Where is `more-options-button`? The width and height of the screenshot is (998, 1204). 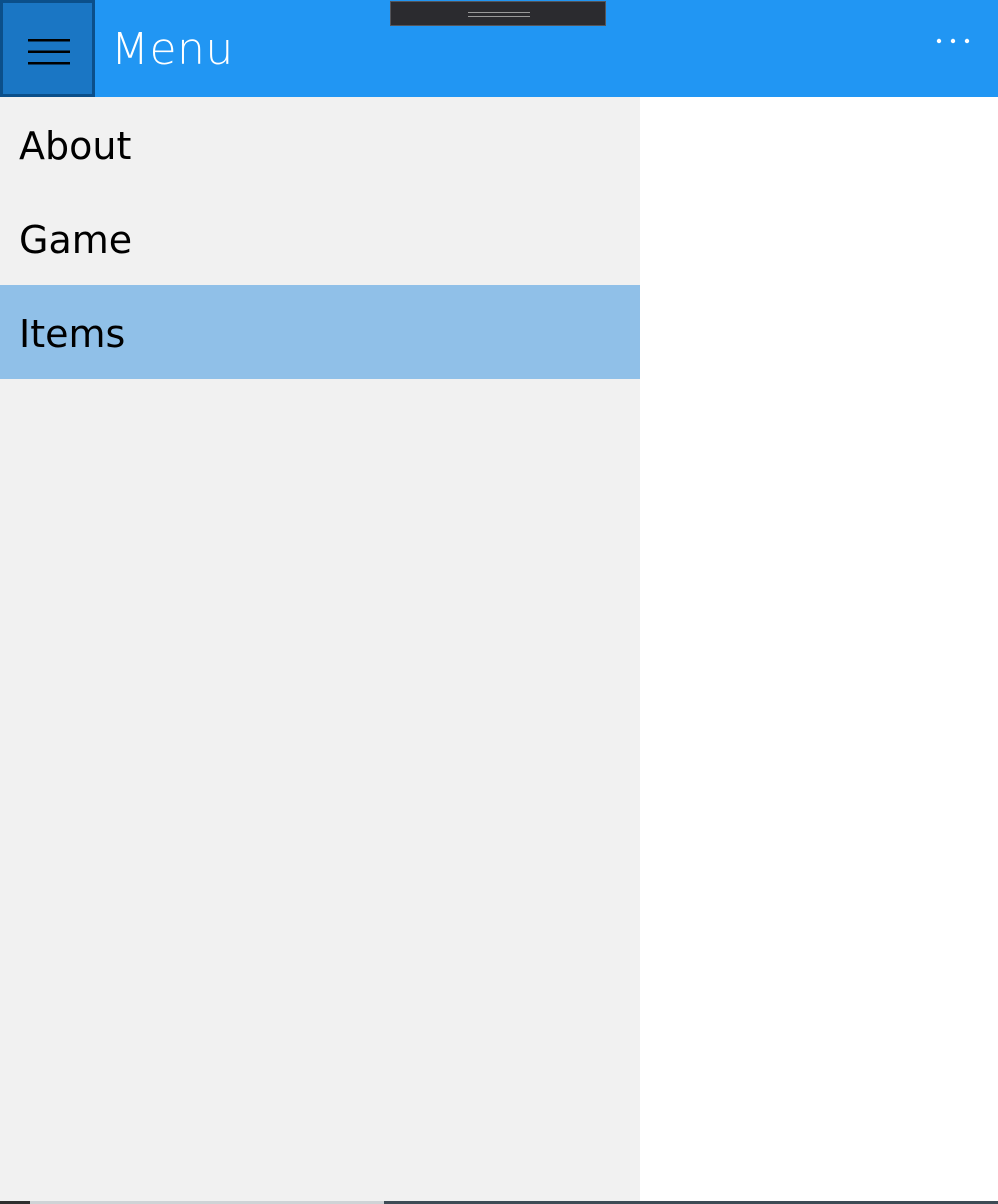 more-options-button is located at coordinates (952, 42).